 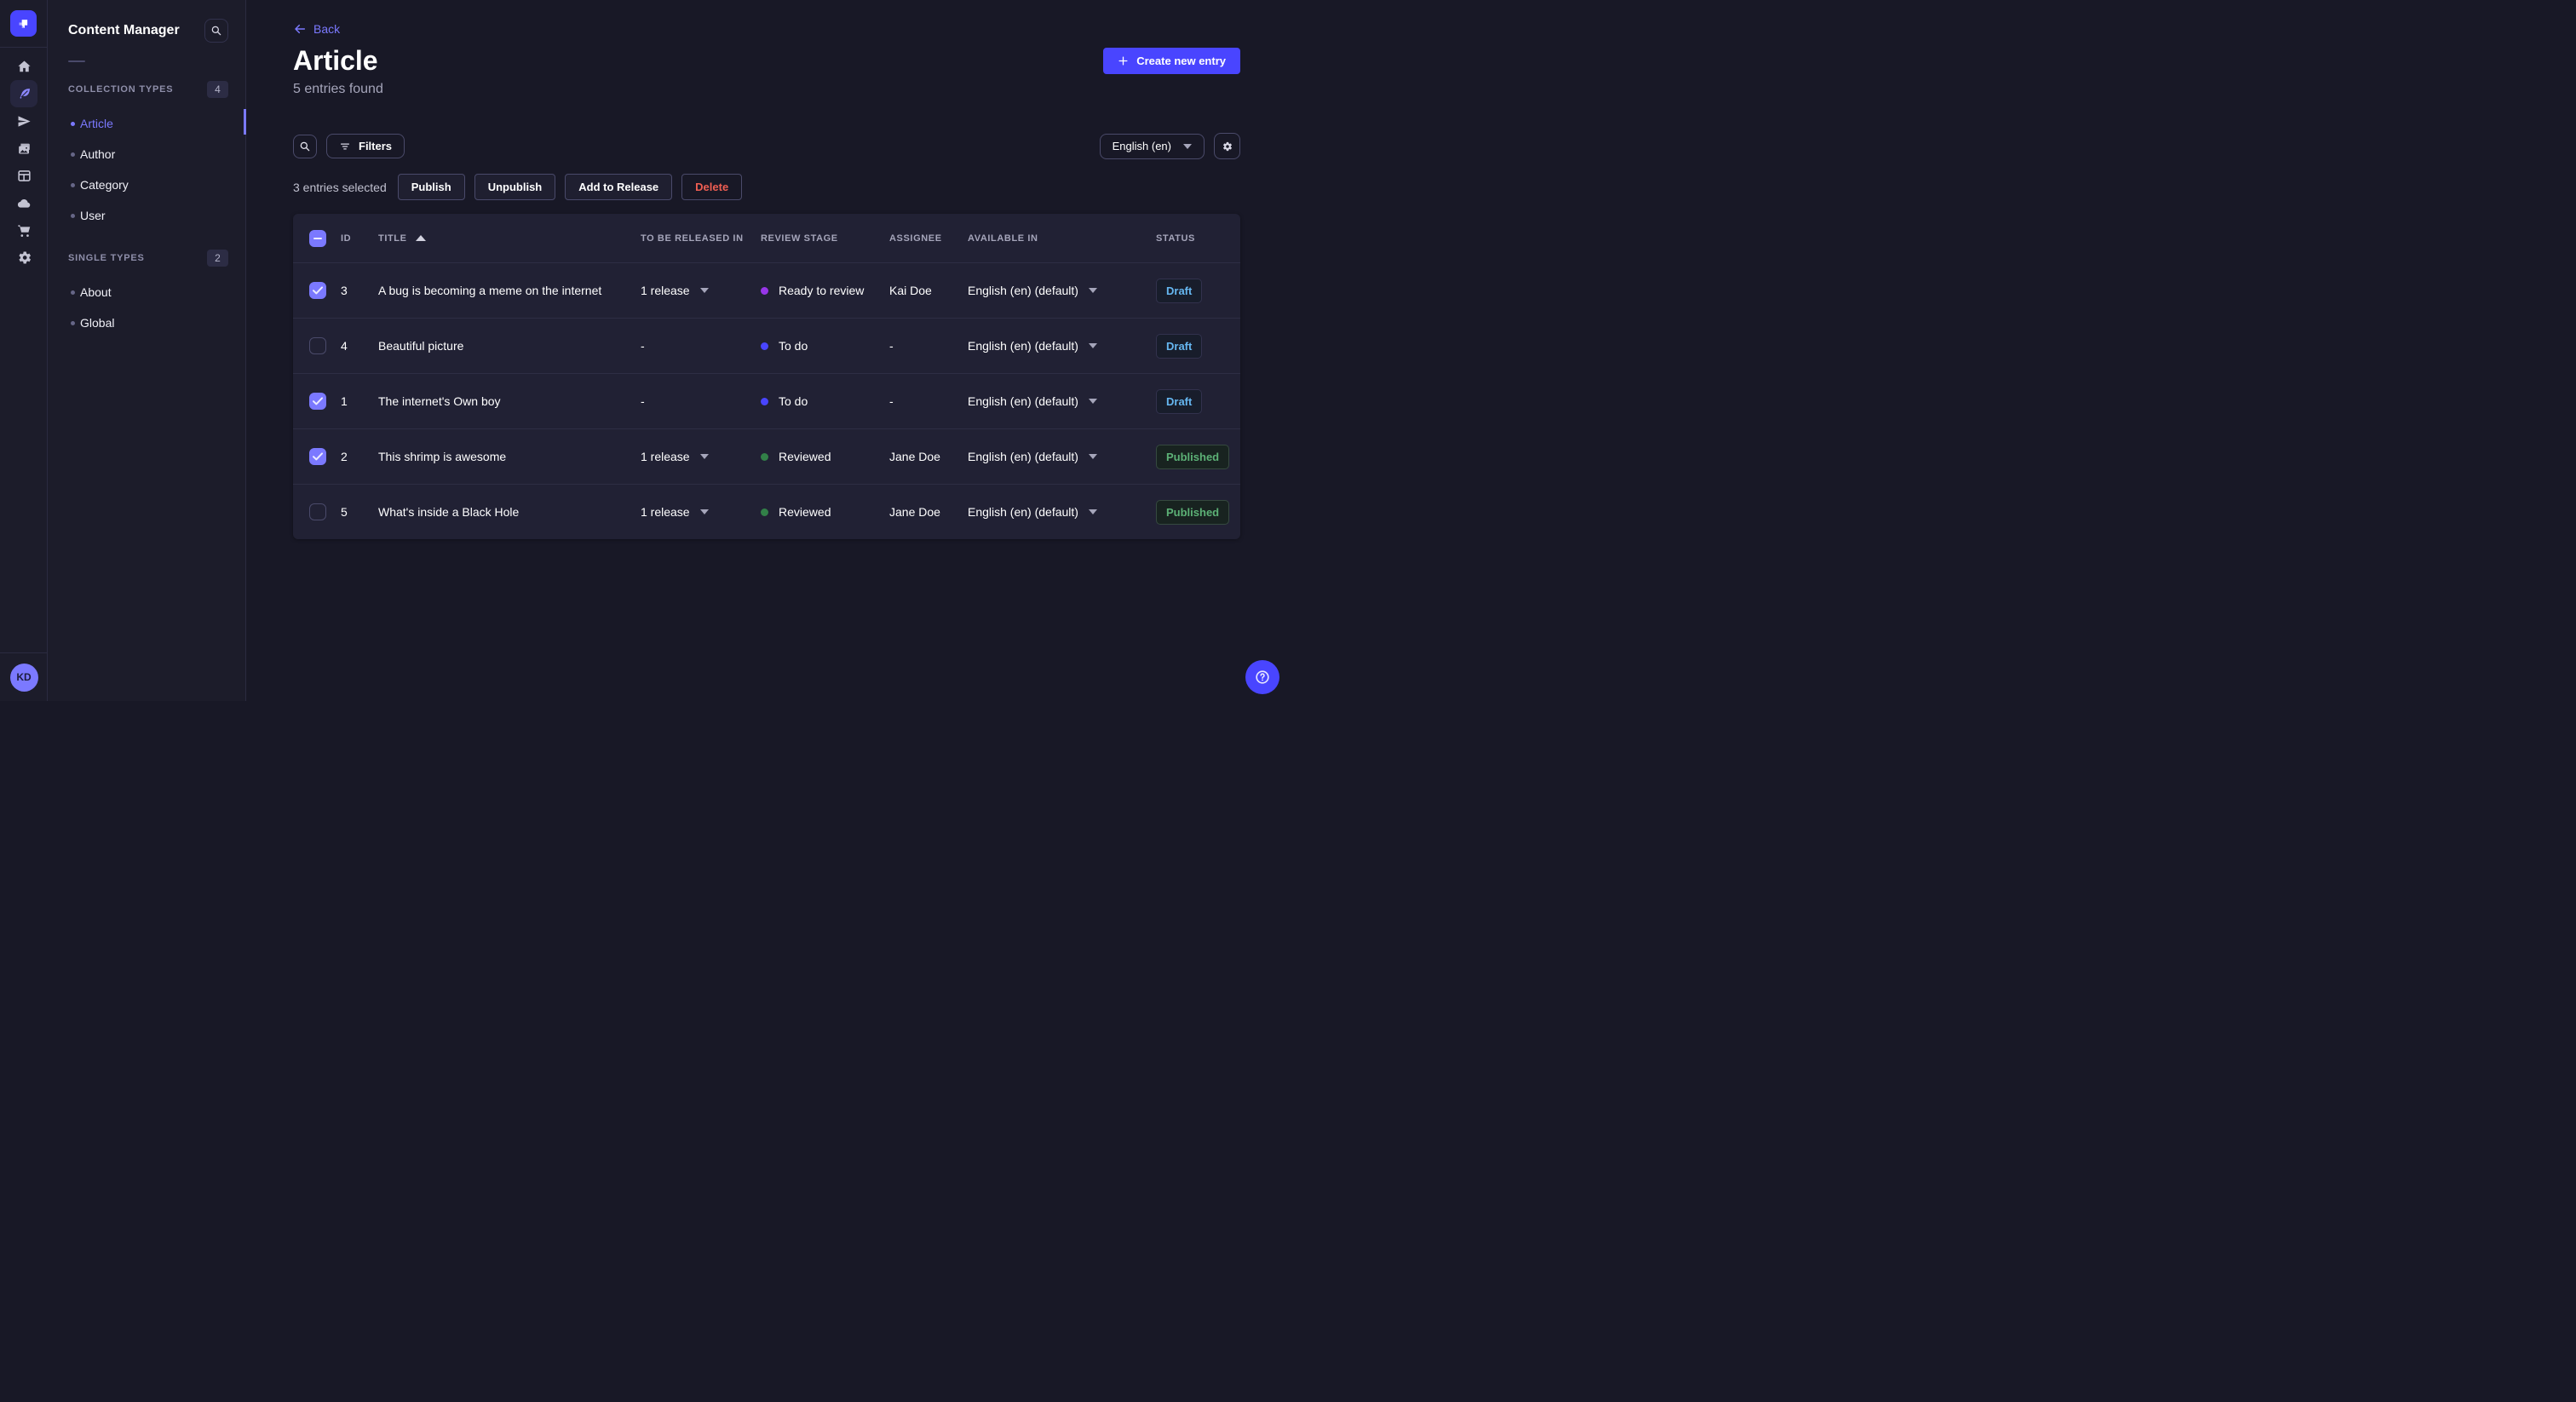 What do you see at coordinates (147, 124) in the screenshot?
I see `sidebar-item-article: Article` at bounding box center [147, 124].